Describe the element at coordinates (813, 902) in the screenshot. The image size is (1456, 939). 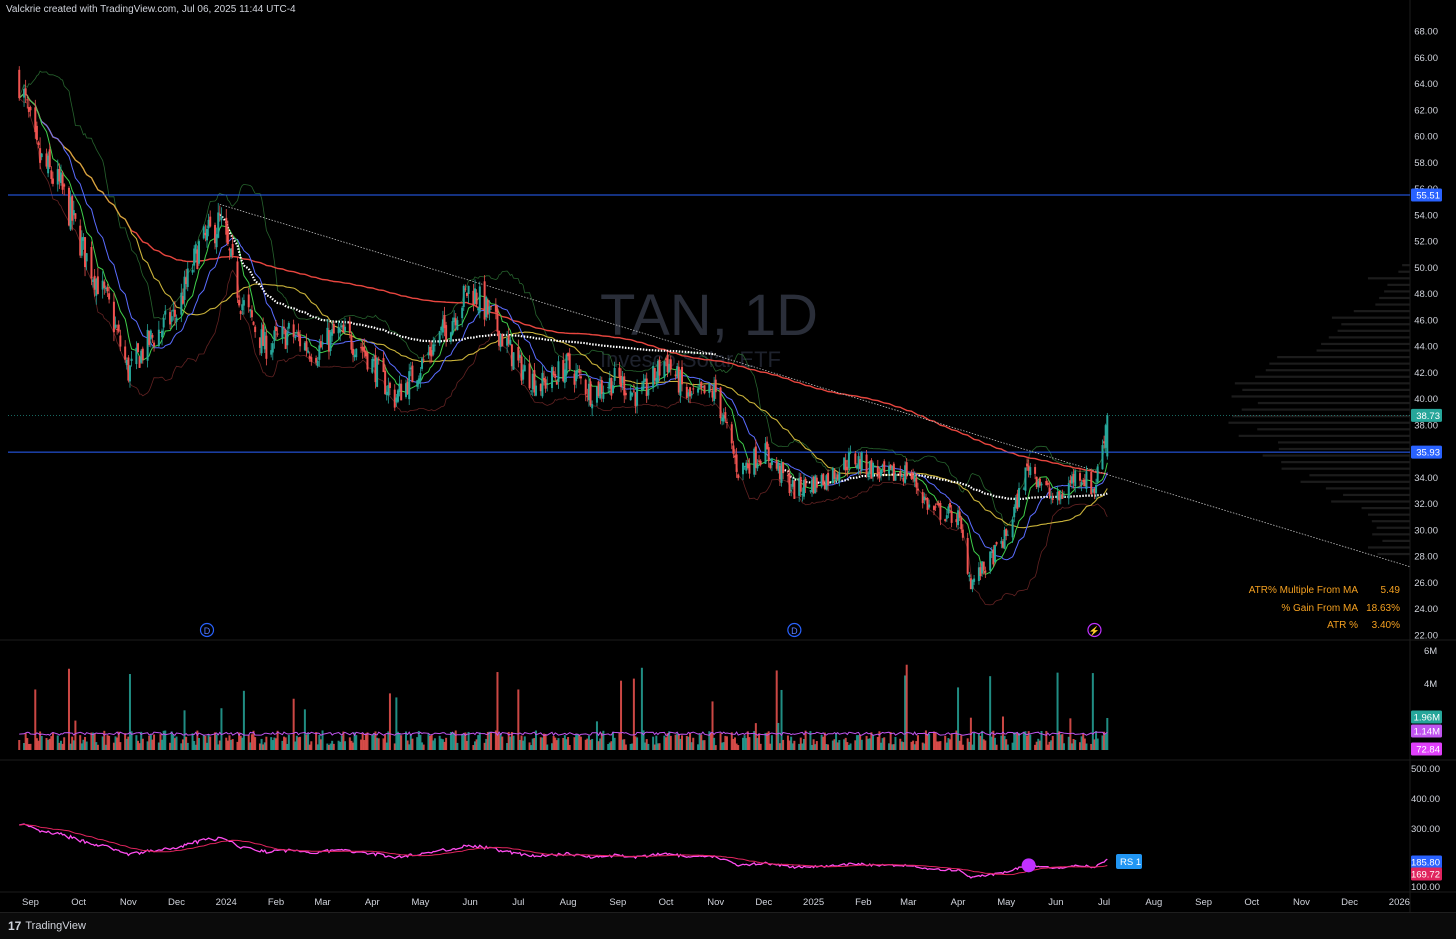
I see `time-tick-label: 2025` at that location.